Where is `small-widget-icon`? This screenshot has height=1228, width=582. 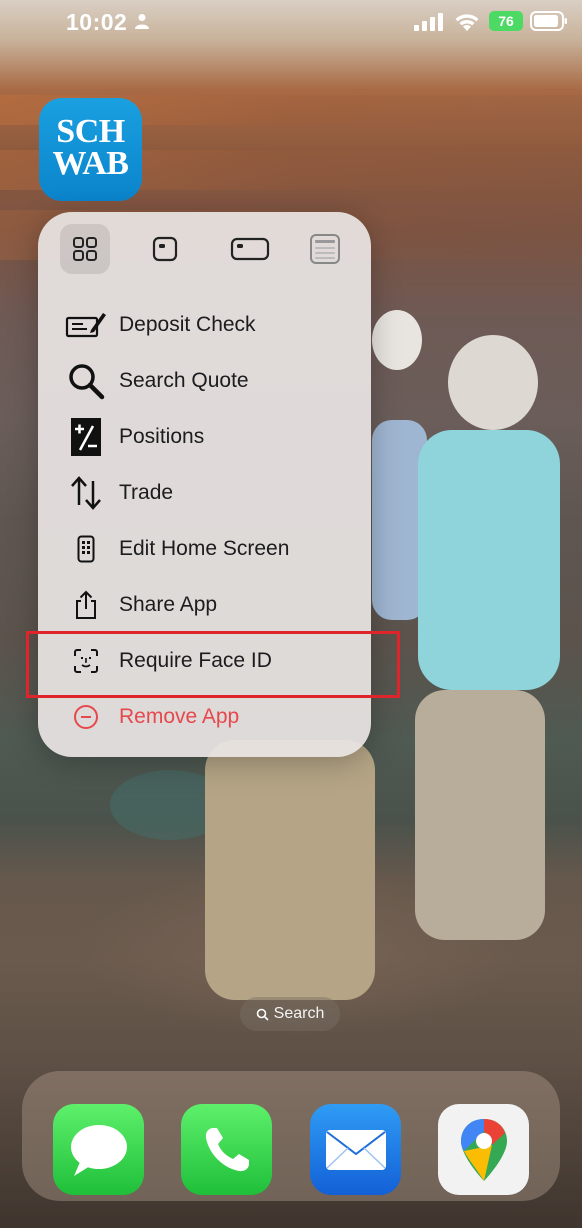
small-widget-icon is located at coordinates (165, 249).